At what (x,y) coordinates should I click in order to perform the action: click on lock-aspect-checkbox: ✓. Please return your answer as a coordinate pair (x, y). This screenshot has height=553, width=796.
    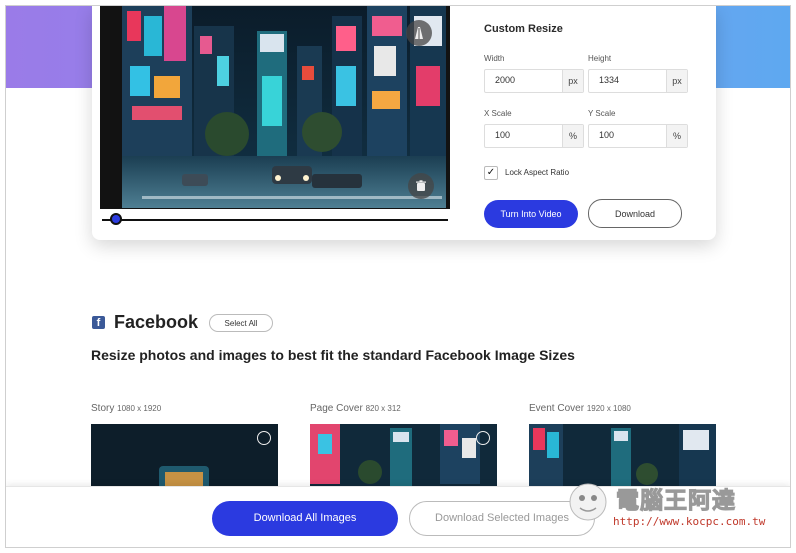
    Looking at the image, I should click on (491, 173).